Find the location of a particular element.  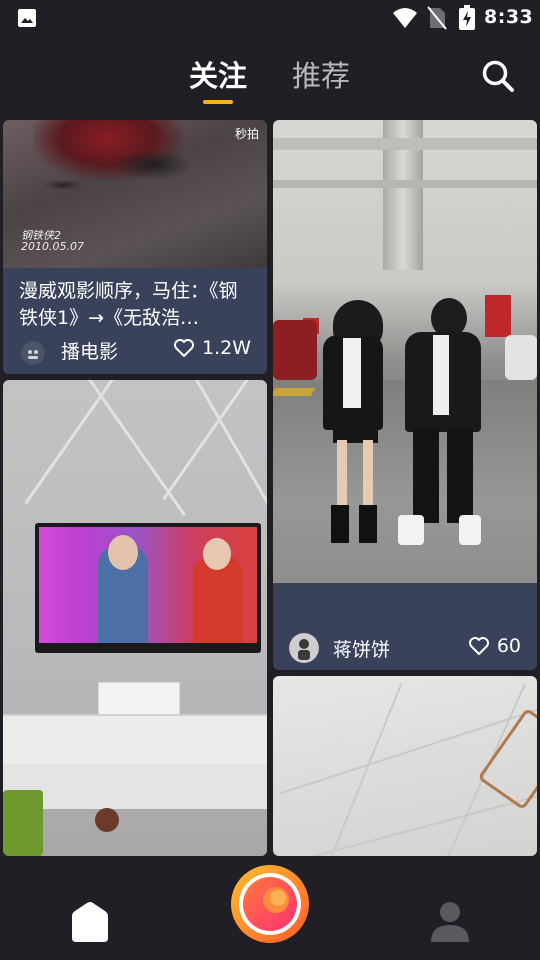

header-tabs: 关注 推荐 is located at coordinates (270, 80).